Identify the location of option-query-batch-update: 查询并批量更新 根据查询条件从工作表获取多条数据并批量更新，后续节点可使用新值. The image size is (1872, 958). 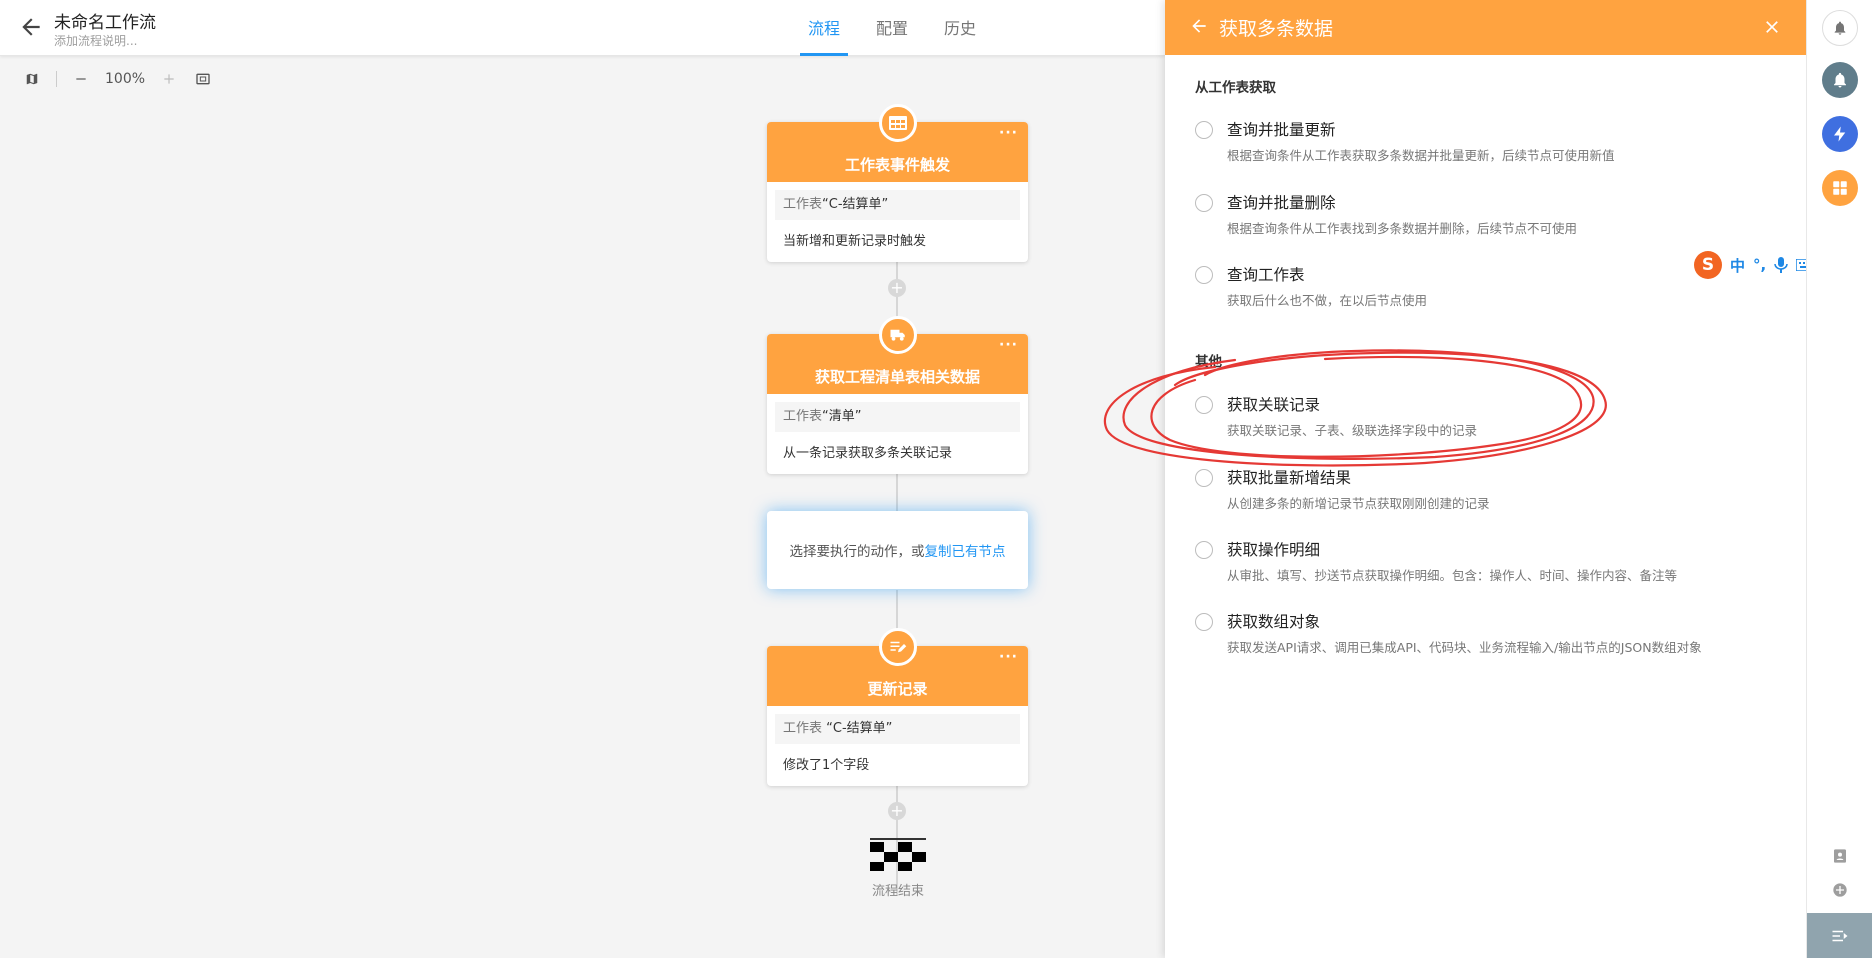
(1485, 144).